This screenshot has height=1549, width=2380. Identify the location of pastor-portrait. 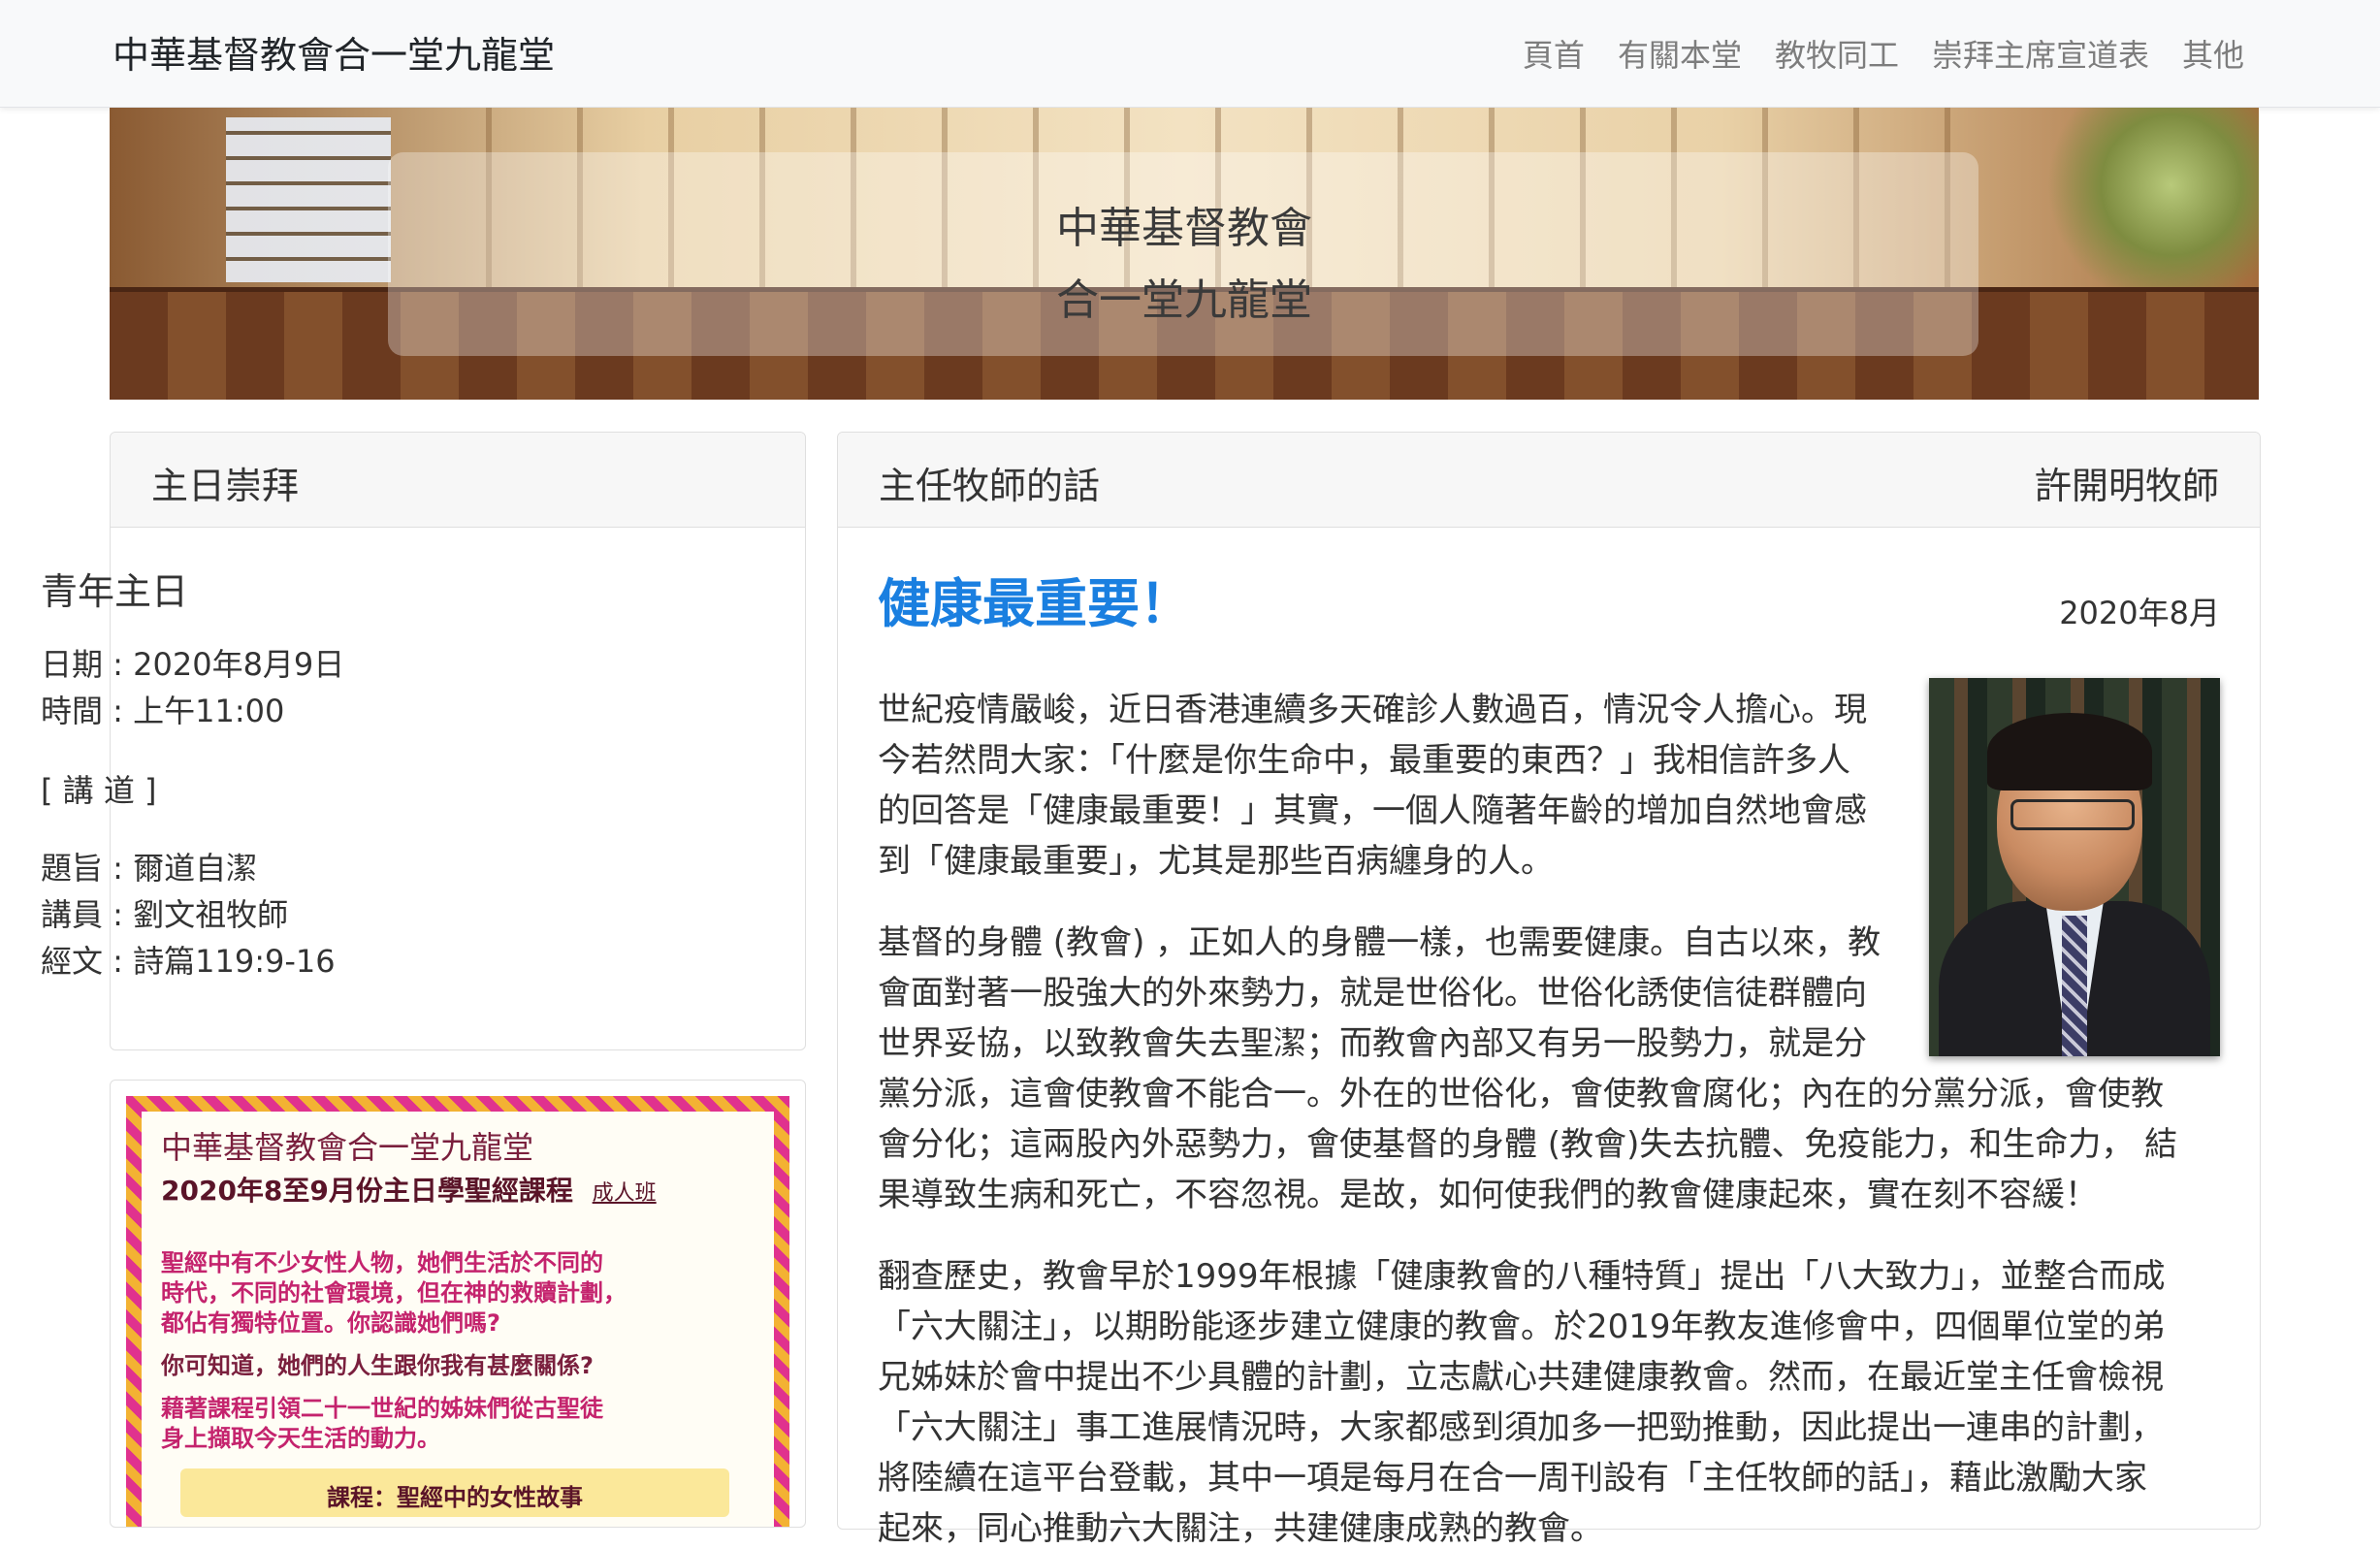
(2074, 867).